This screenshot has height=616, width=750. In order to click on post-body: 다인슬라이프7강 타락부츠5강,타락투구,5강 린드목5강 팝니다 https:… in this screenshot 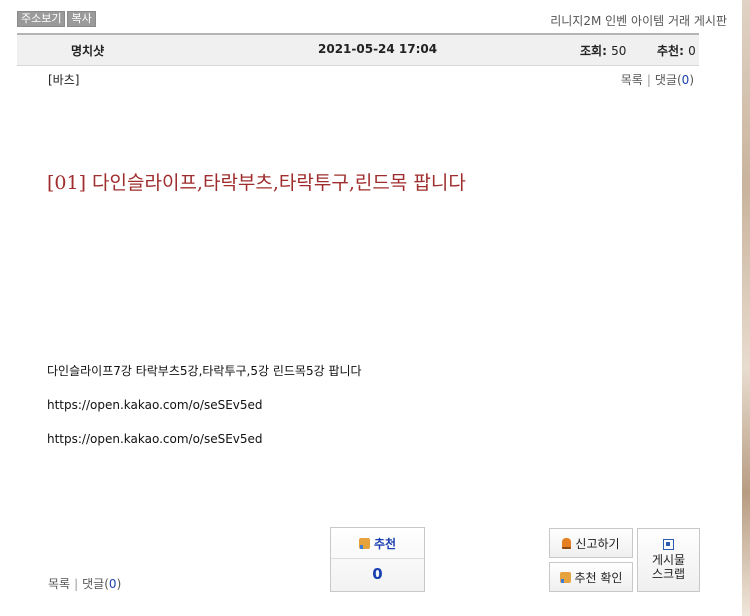, I will do `click(204, 414)`.